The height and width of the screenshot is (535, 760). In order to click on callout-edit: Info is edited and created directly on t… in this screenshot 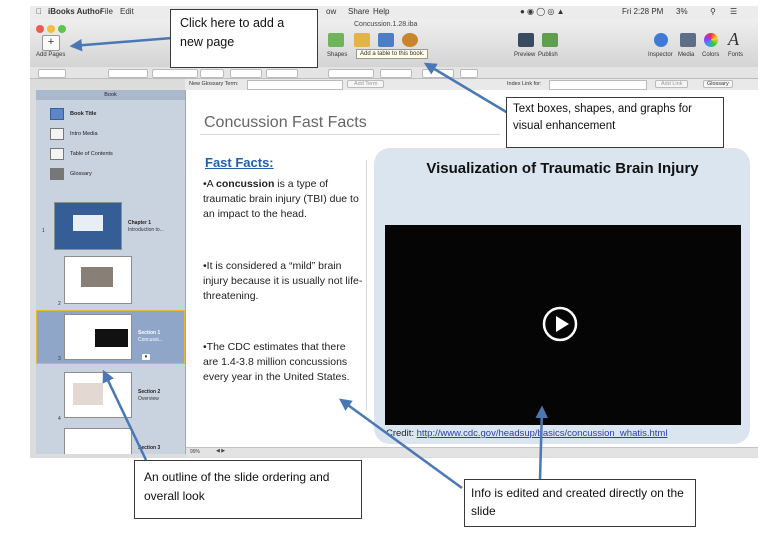, I will do `click(580, 503)`.